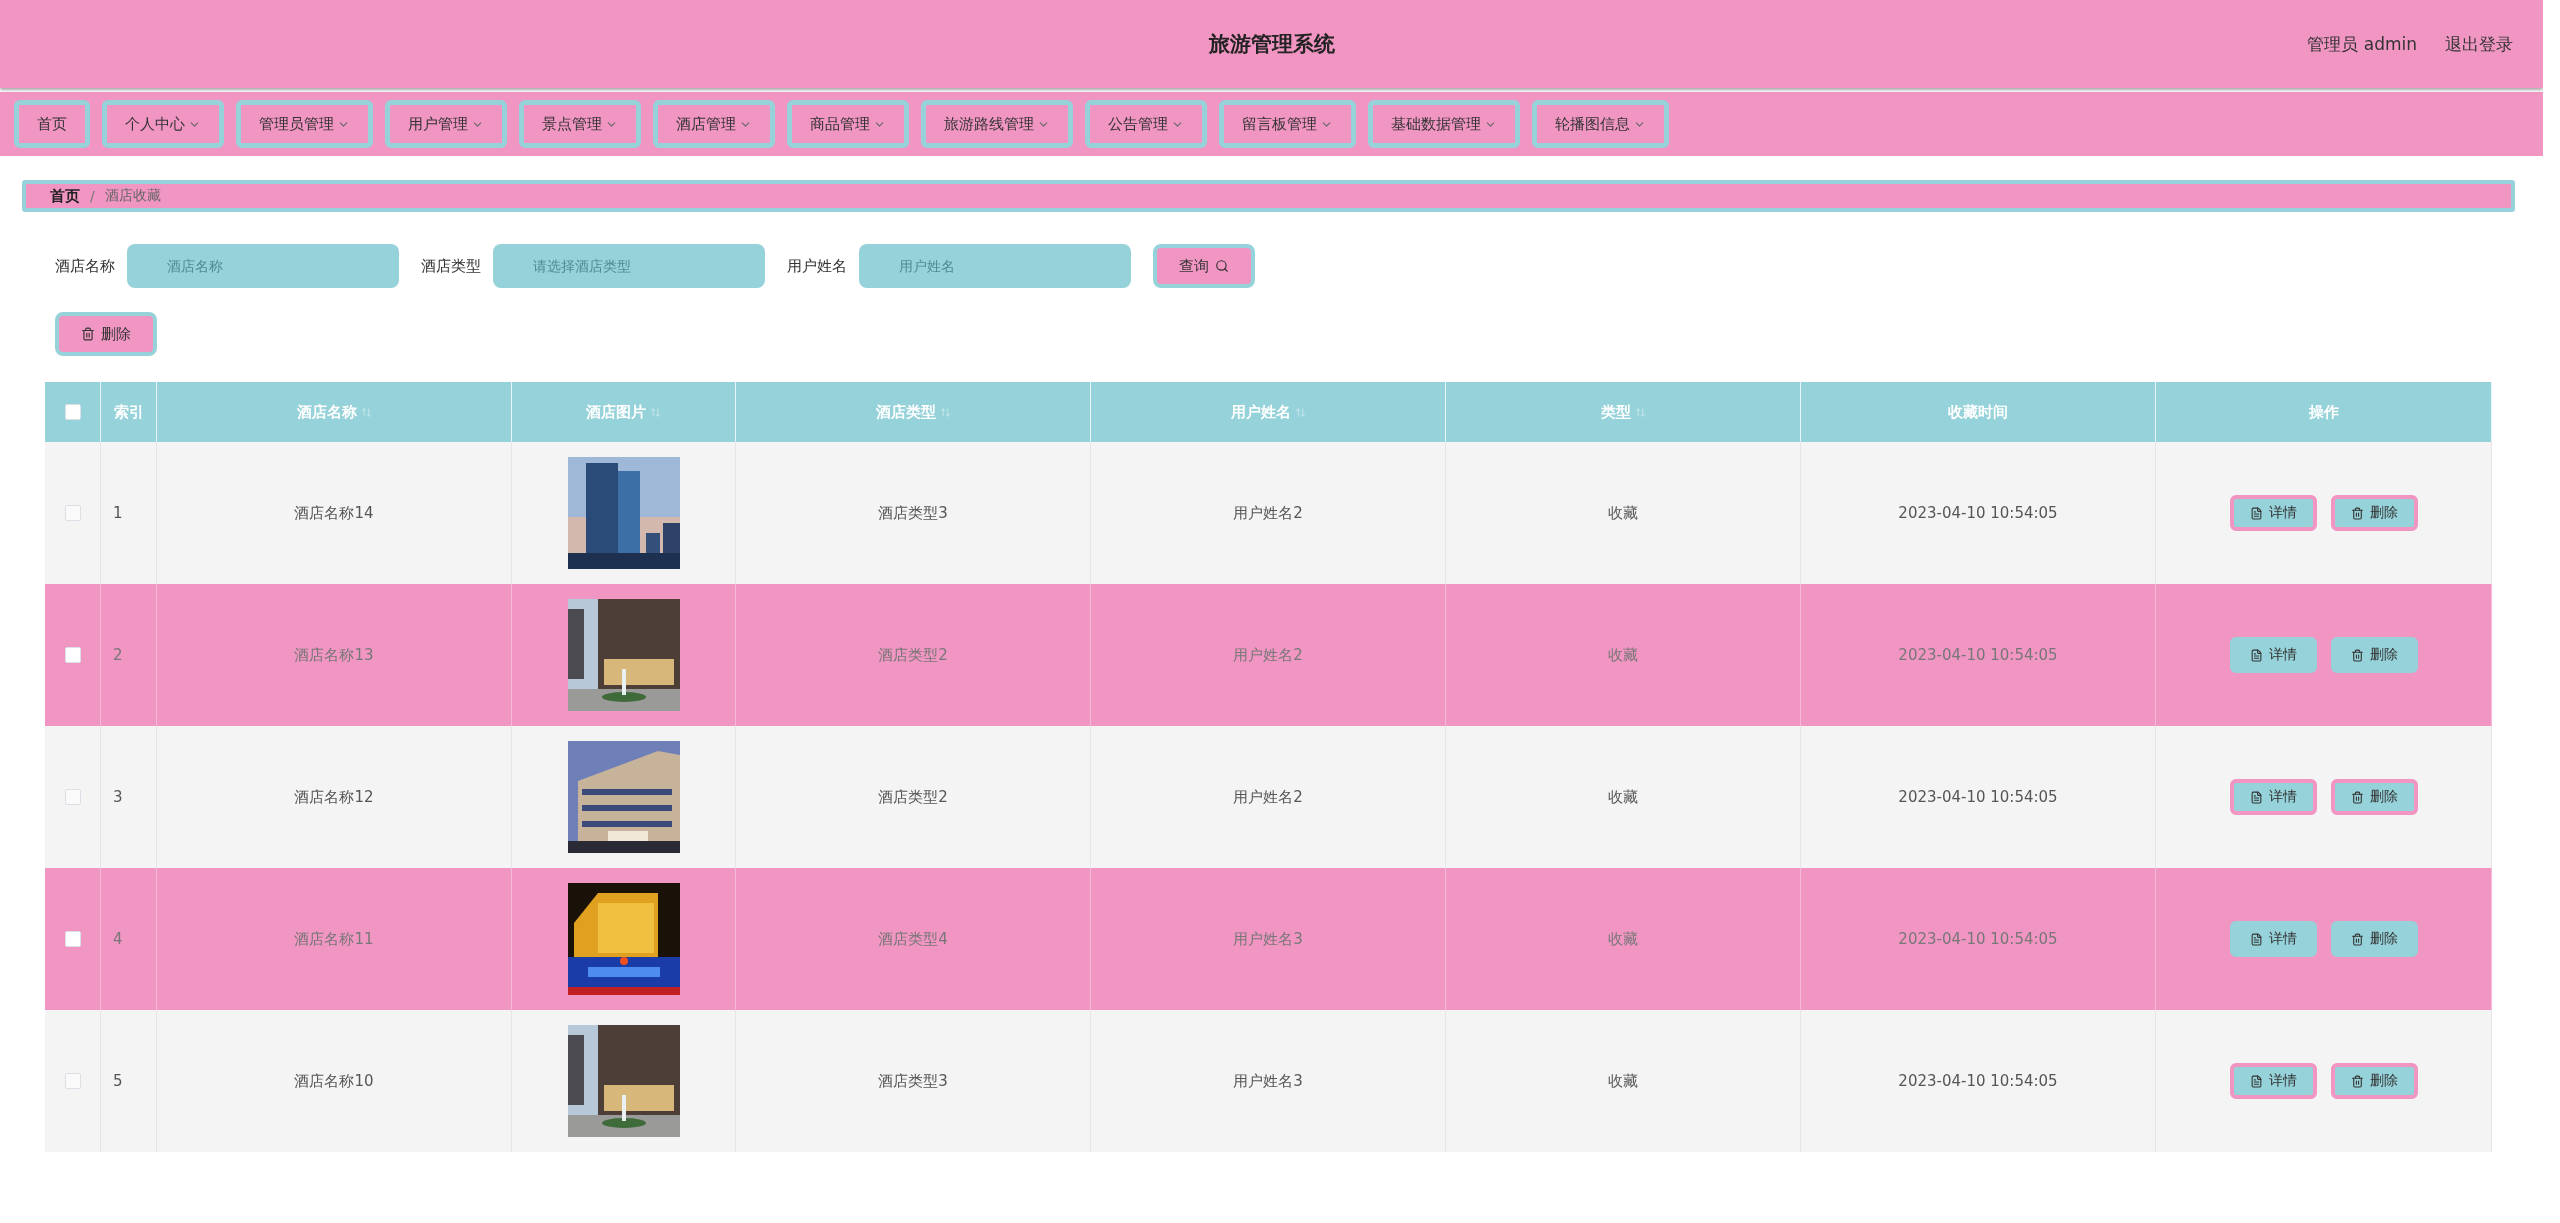 The image size is (2560, 1223). Describe the element at coordinates (1444, 124) in the screenshot. I see `nav-menu-item: 基础数据管理` at that location.